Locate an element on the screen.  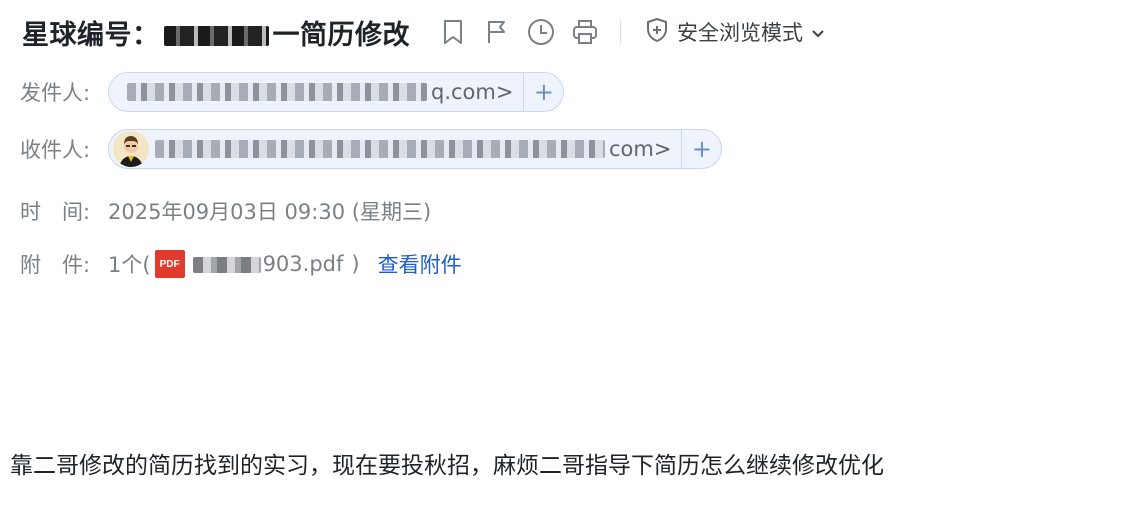
print-icon is located at coordinates (585, 32).